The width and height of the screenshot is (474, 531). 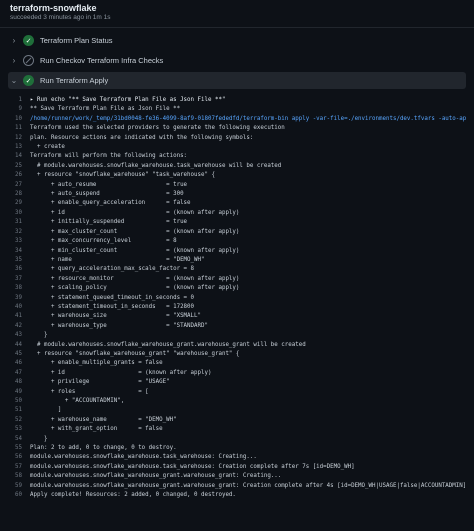 What do you see at coordinates (237, 429) in the screenshot?
I see `log-line: 53 + with_grant_option = false` at bounding box center [237, 429].